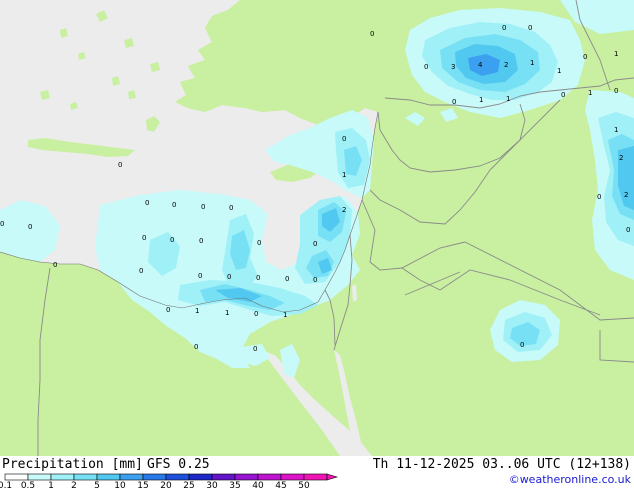 This screenshot has width=634, height=490. What do you see at coordinates (120, 485) in the screenshot?
I see `legend-tick-label: 10` at bounding box center [120, 485].